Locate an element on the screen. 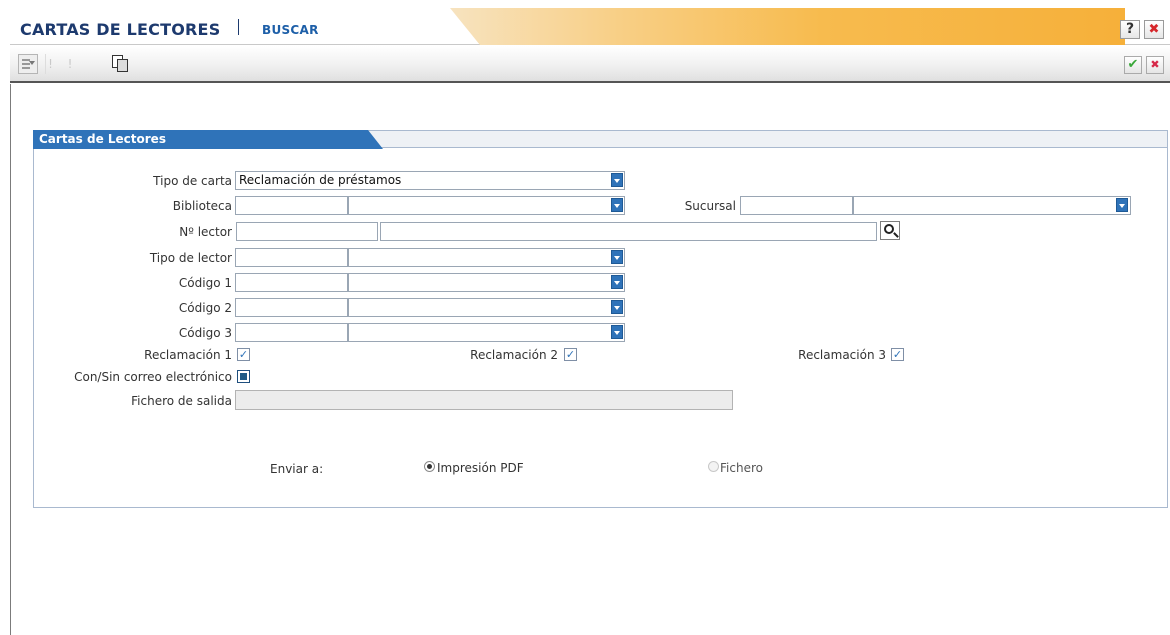 The image size is (1170, 635). fichero-salida-input is located at coordinates (484, 400).